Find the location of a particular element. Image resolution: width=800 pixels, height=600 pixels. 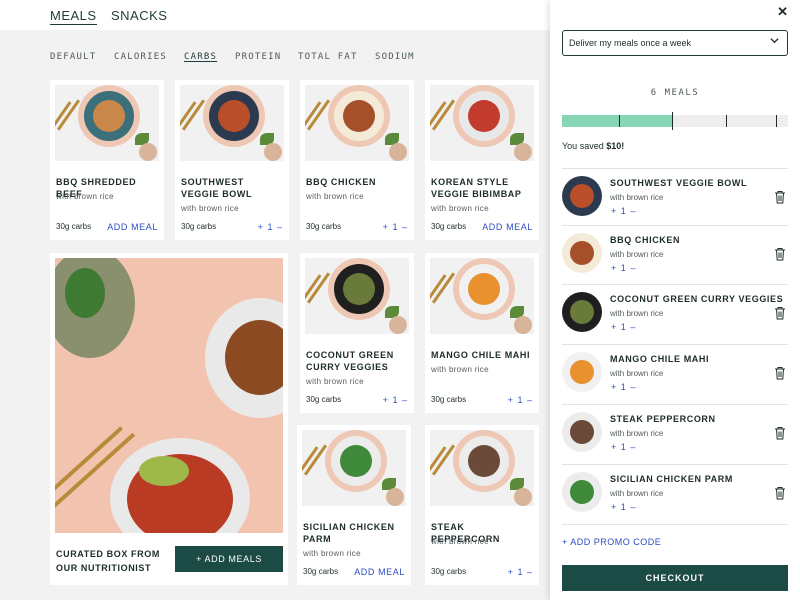

delivery-frequency-select: Deliver my meals once a week is located at coordinates (675, 43).